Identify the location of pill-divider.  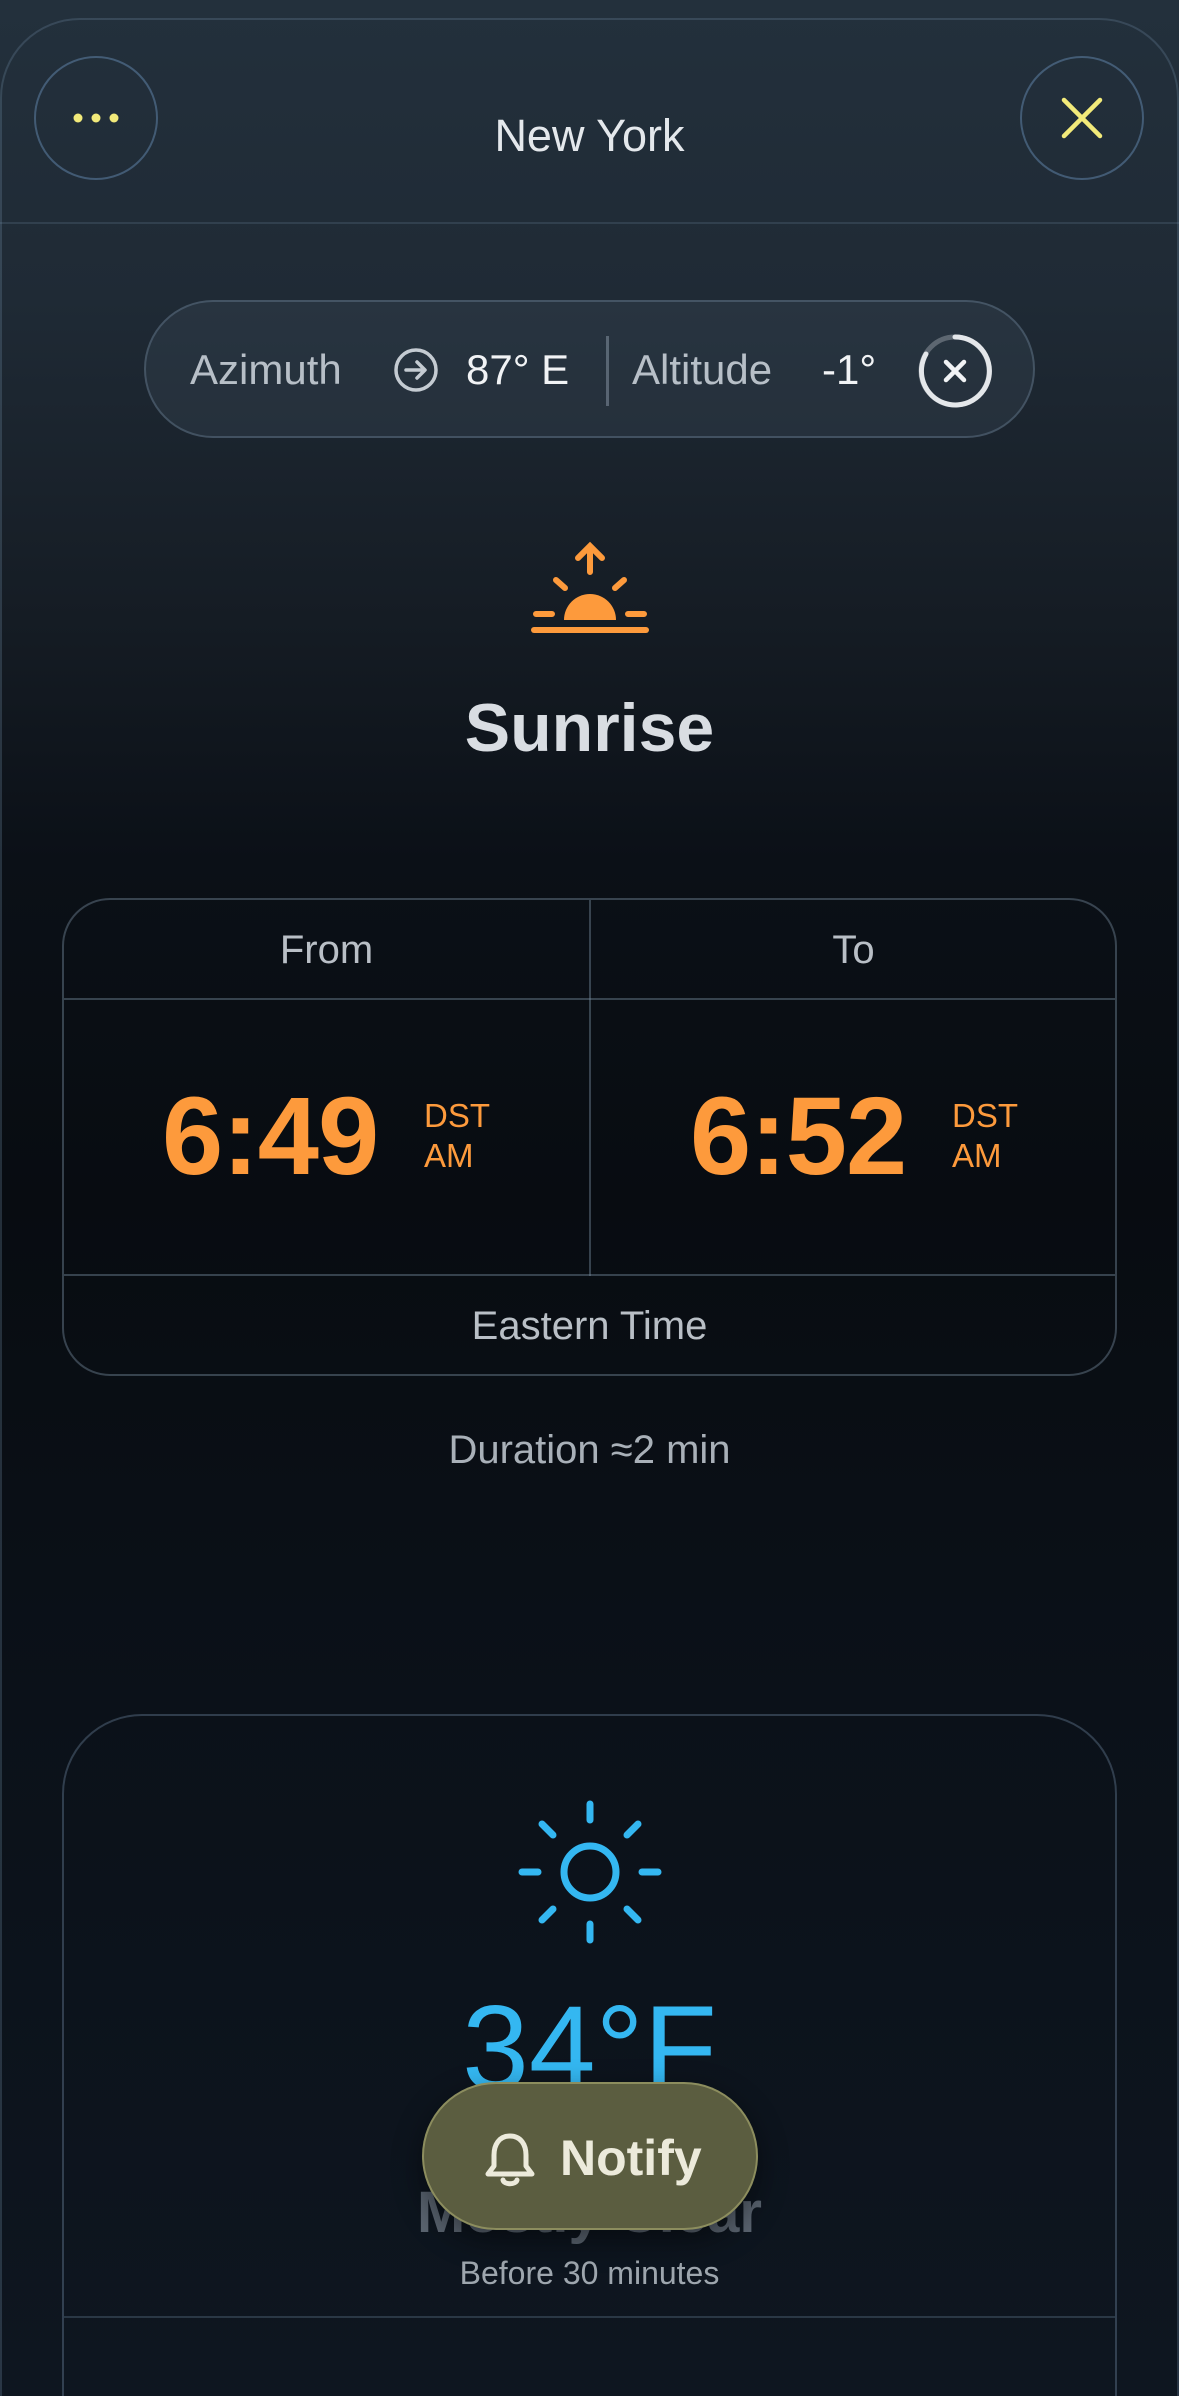
(607, 371).